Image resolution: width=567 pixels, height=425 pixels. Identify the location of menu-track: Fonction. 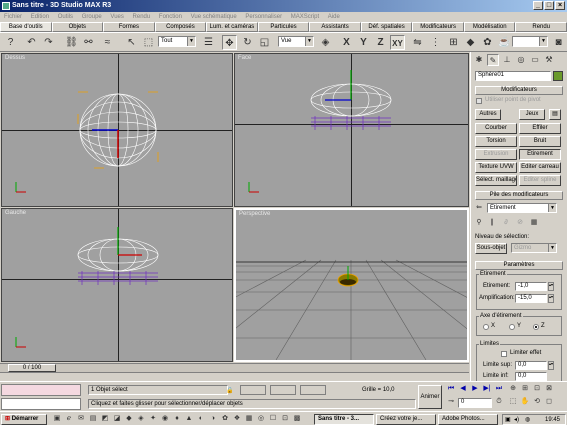
(170, 17).